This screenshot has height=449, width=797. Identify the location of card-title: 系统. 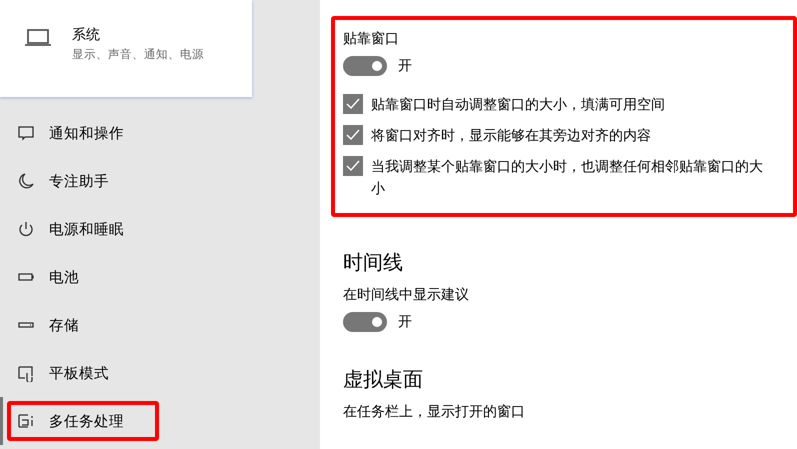
(86, 35).